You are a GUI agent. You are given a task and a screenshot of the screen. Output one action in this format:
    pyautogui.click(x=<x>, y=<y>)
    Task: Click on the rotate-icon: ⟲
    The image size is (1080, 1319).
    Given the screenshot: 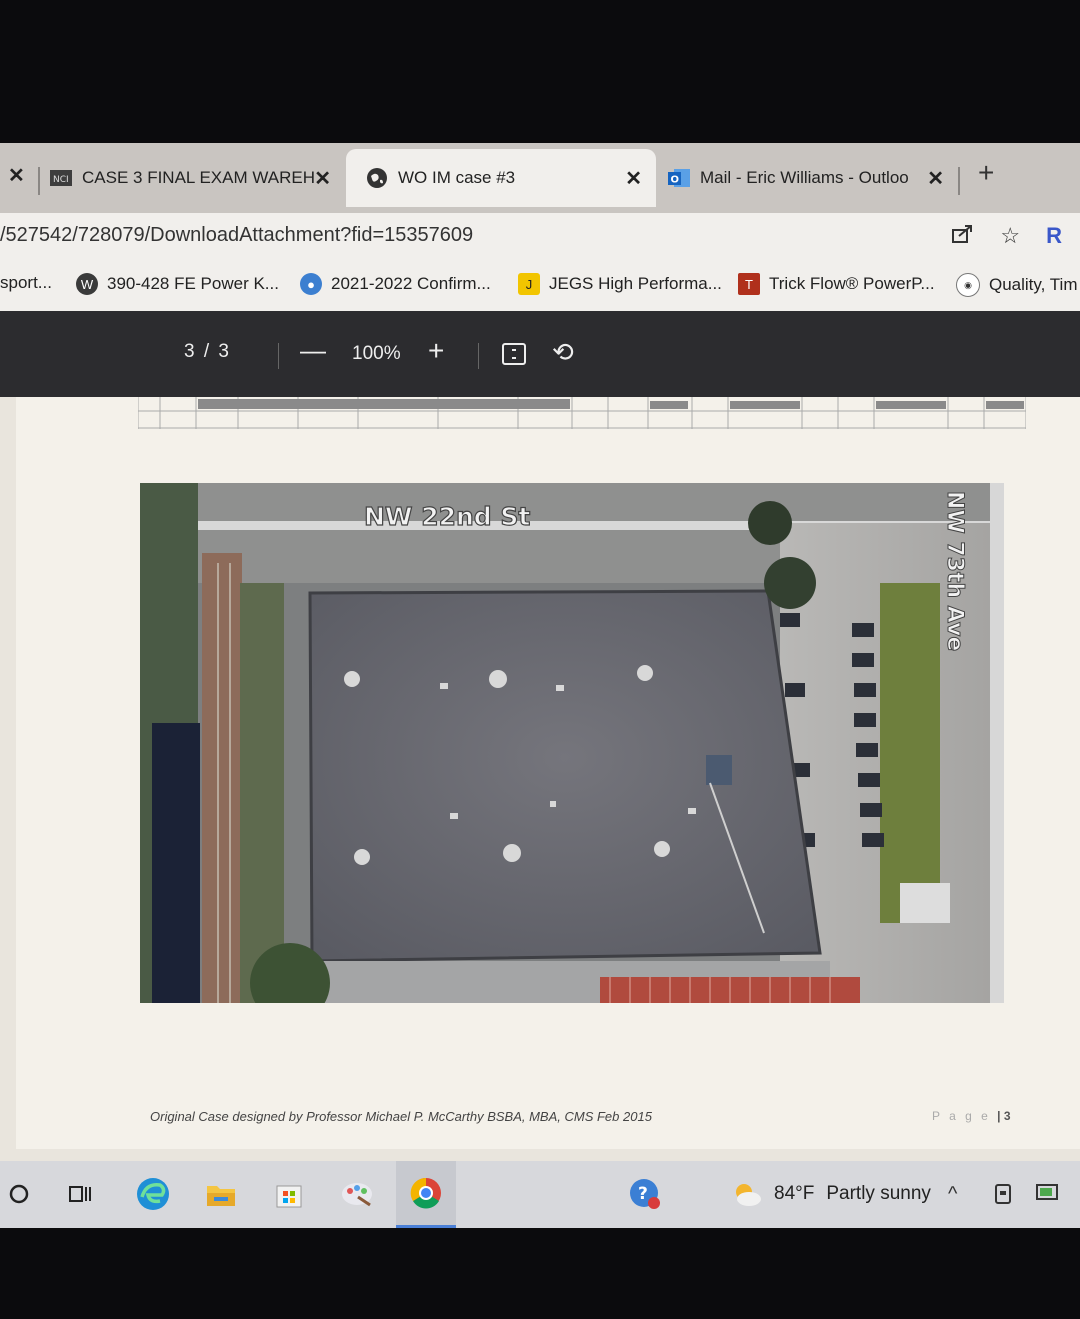 What is the action you would take?
    pyautogui.click(x=563, y=352)
    